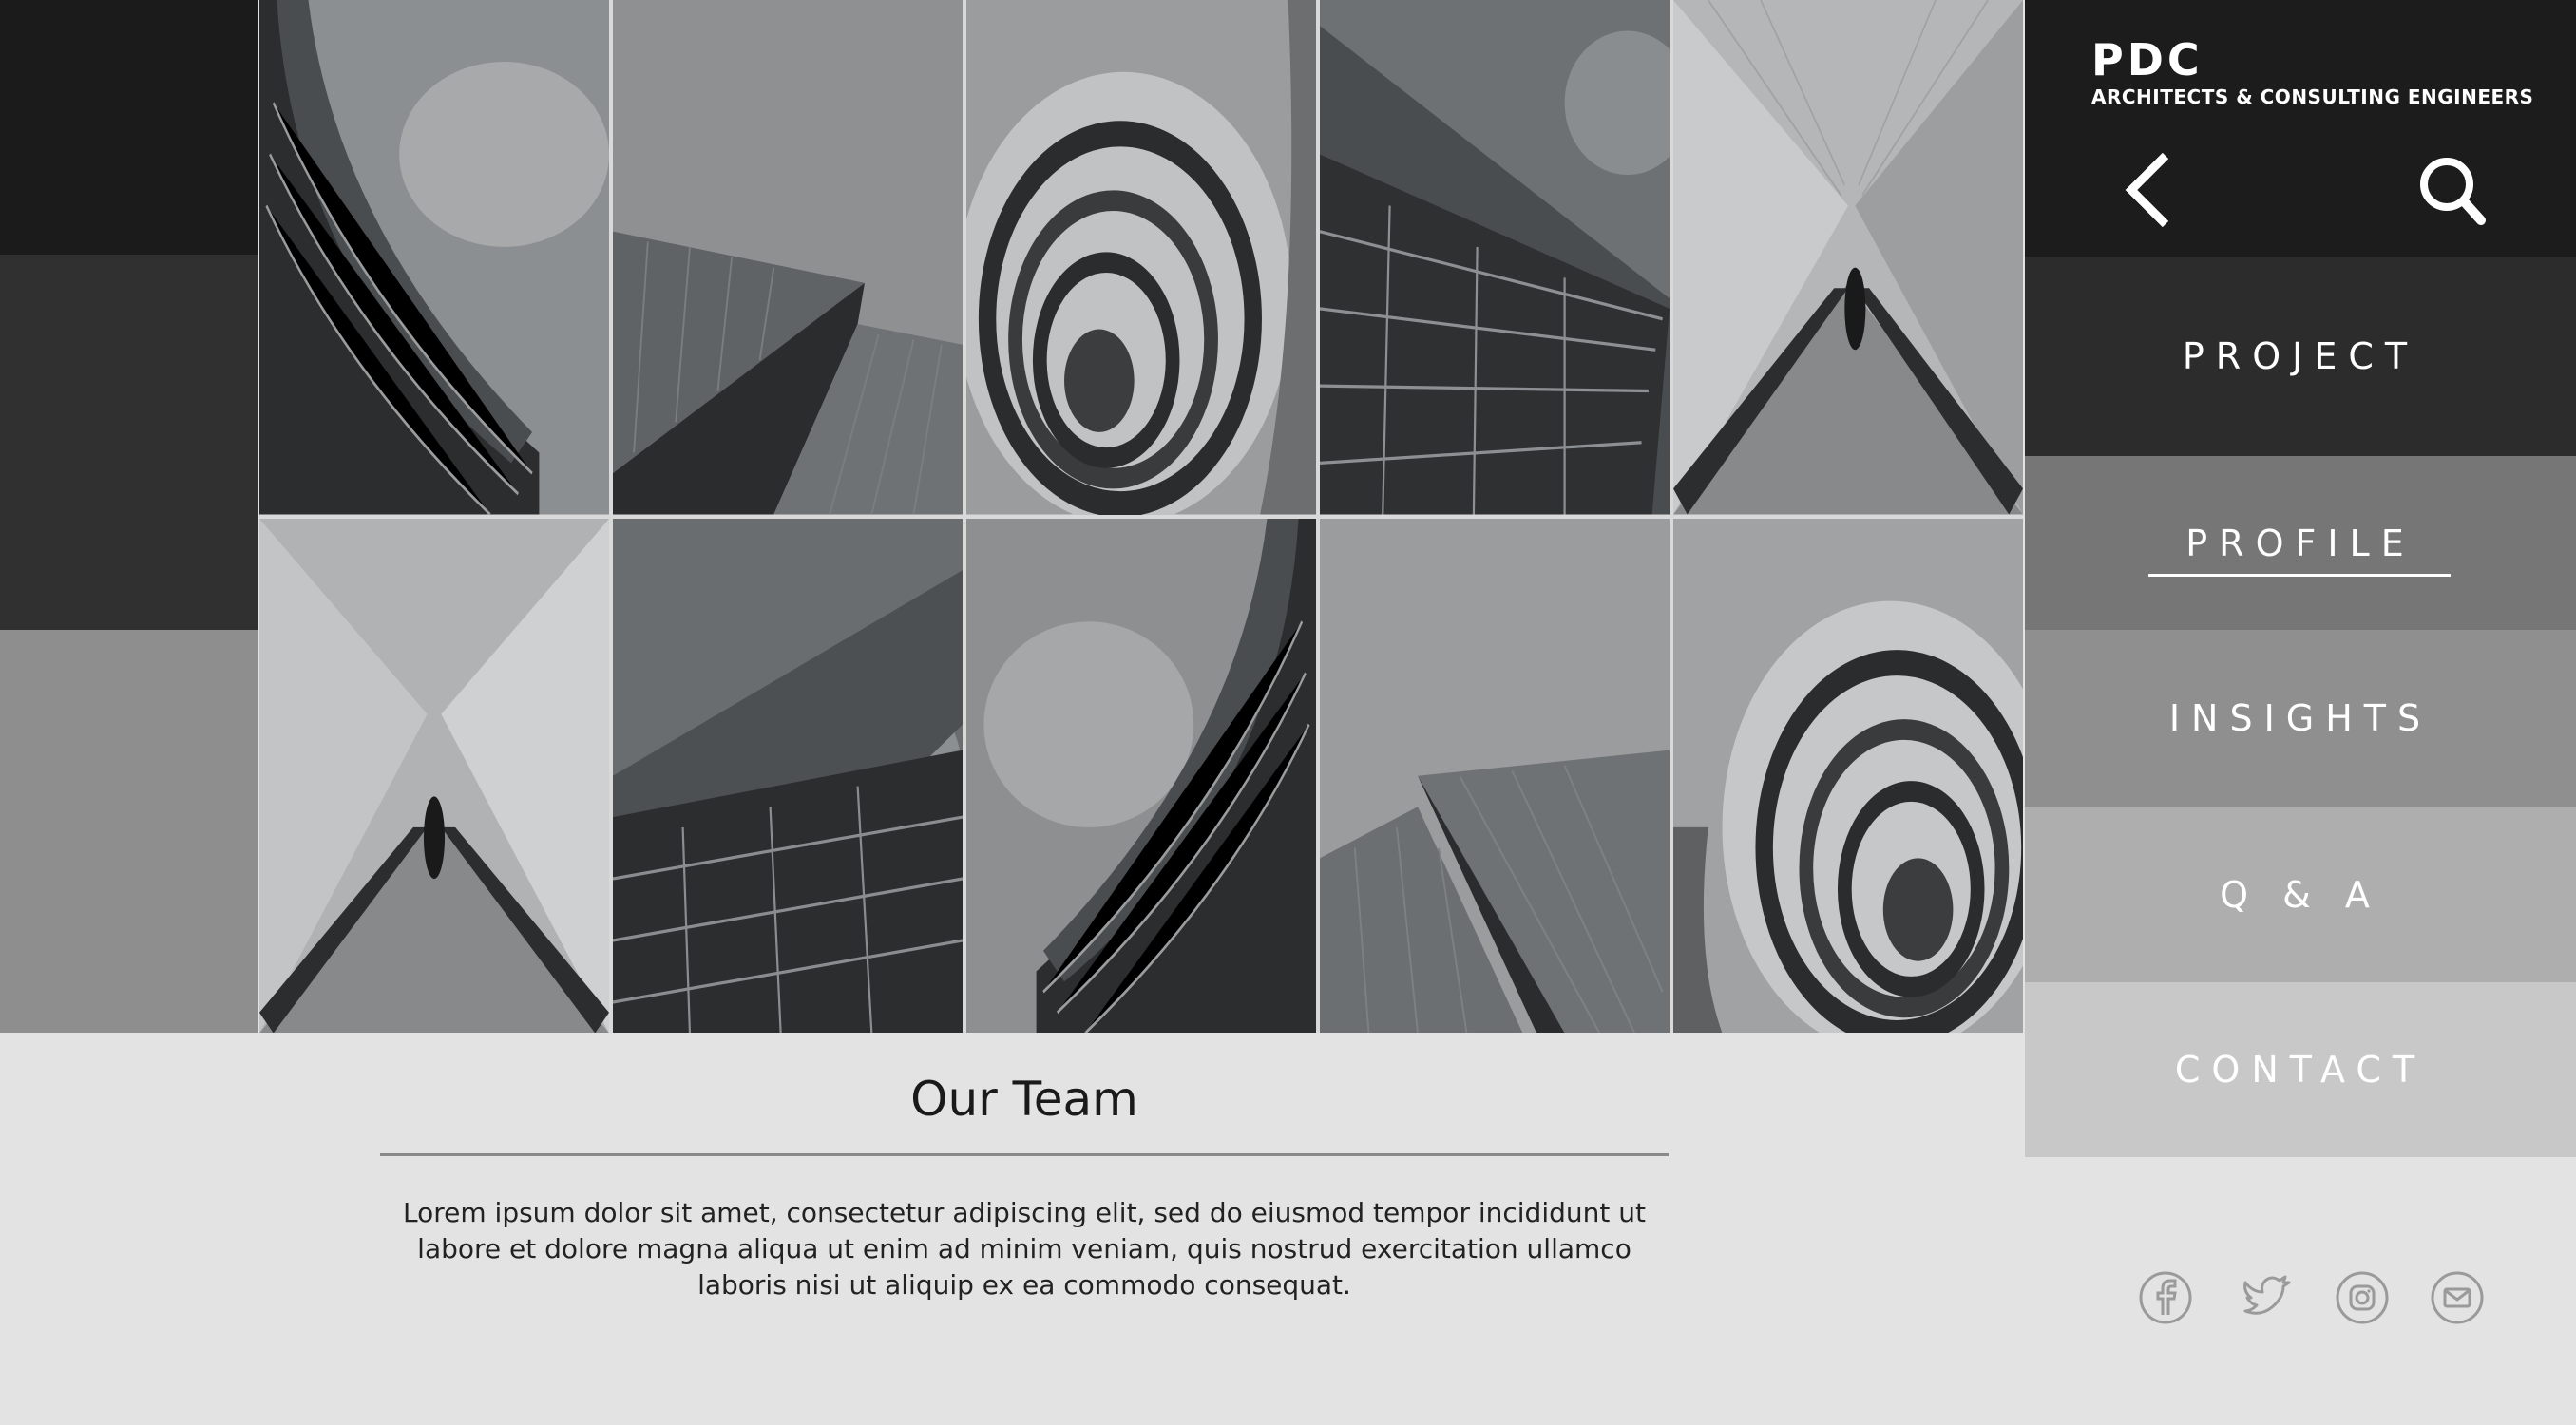 Image resolution: width=2576 pixels, height=1425 pixels. I want to click on section-title: Our Team, so click(1024, 1099).